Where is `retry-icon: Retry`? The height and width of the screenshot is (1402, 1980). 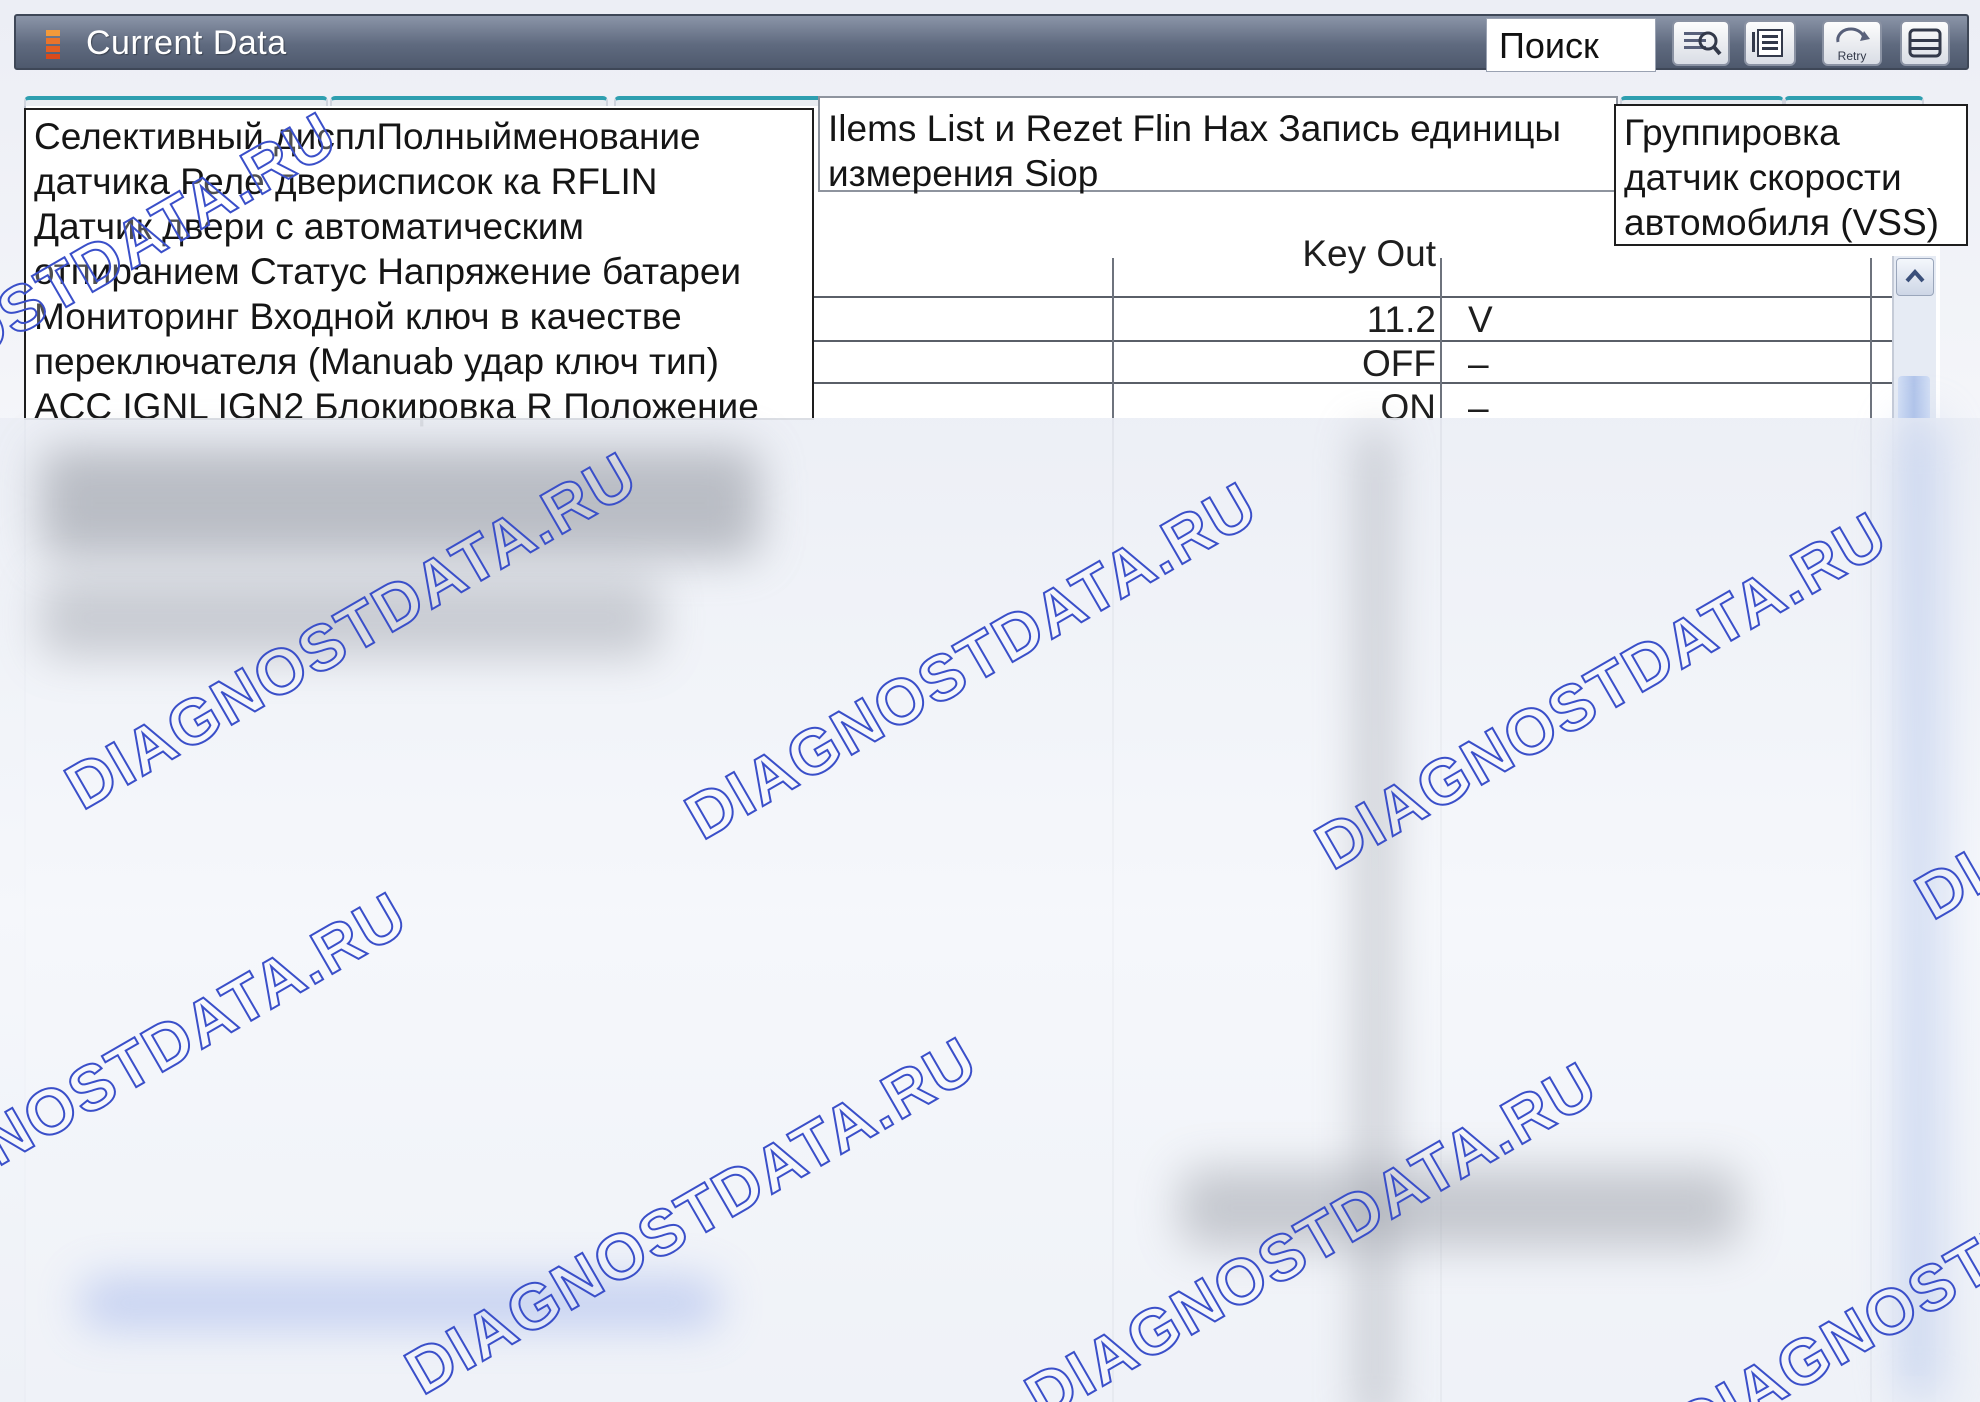 retry-icon: Retry is located at coordinates (1853, 45).